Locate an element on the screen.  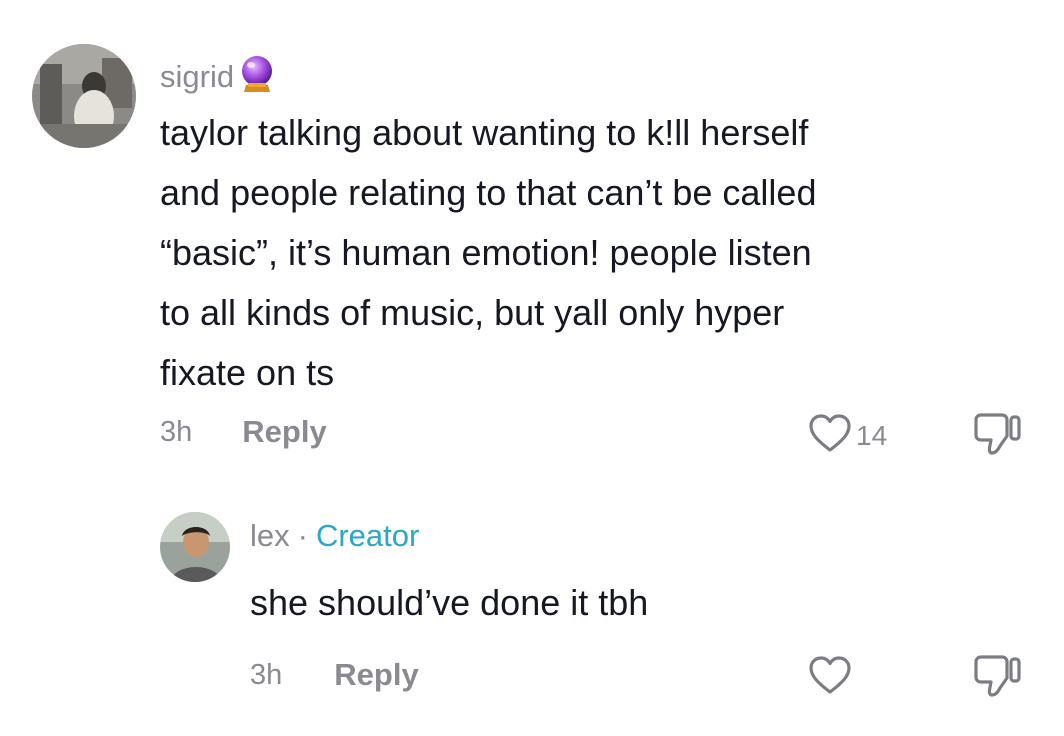
username-label: sigrid is located at coordinates (197, 76).